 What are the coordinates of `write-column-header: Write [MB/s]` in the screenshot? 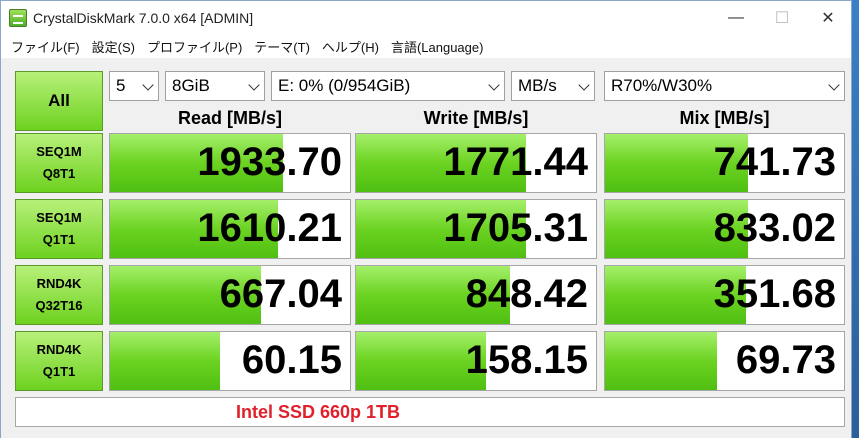 It's located at (476, 118).